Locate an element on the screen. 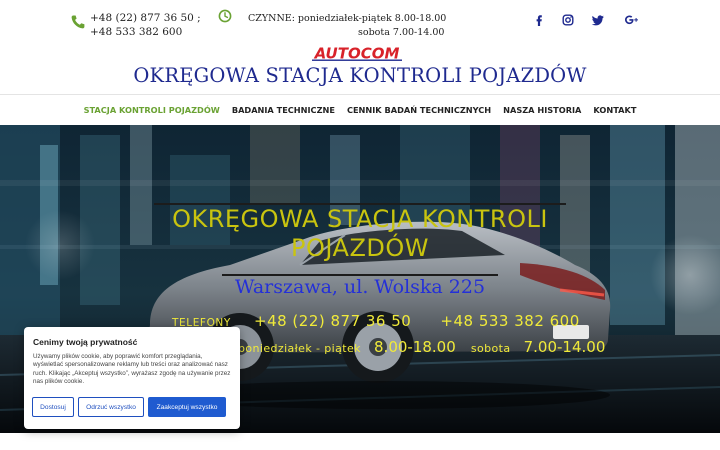 This screenshot has height=450, width=720. cookie-customize-button: Dostosuj is located at coordinates (53, 407).